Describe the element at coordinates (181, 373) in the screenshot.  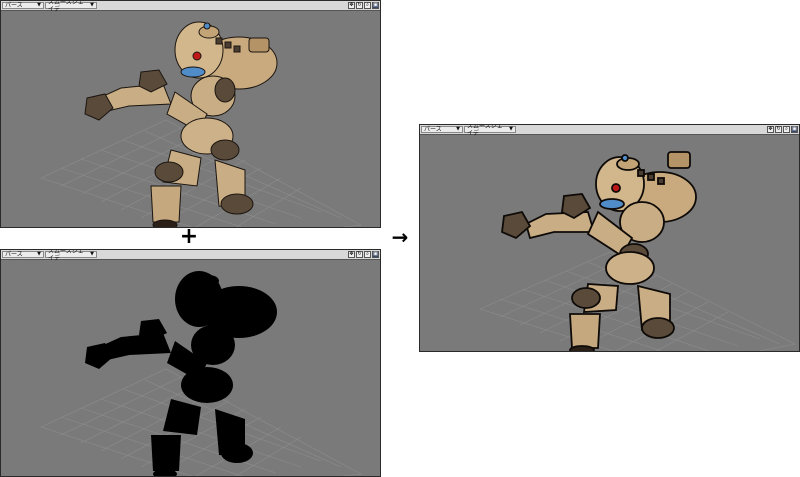
I see `robot-silhouette` at that location.